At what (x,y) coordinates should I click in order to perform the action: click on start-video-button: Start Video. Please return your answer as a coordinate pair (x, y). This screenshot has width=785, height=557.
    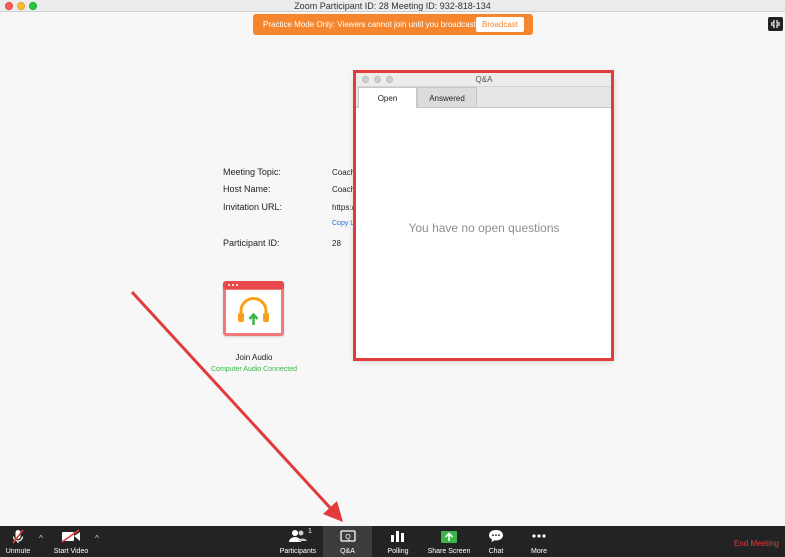
    Looking at the image, I should click on (71, 541).